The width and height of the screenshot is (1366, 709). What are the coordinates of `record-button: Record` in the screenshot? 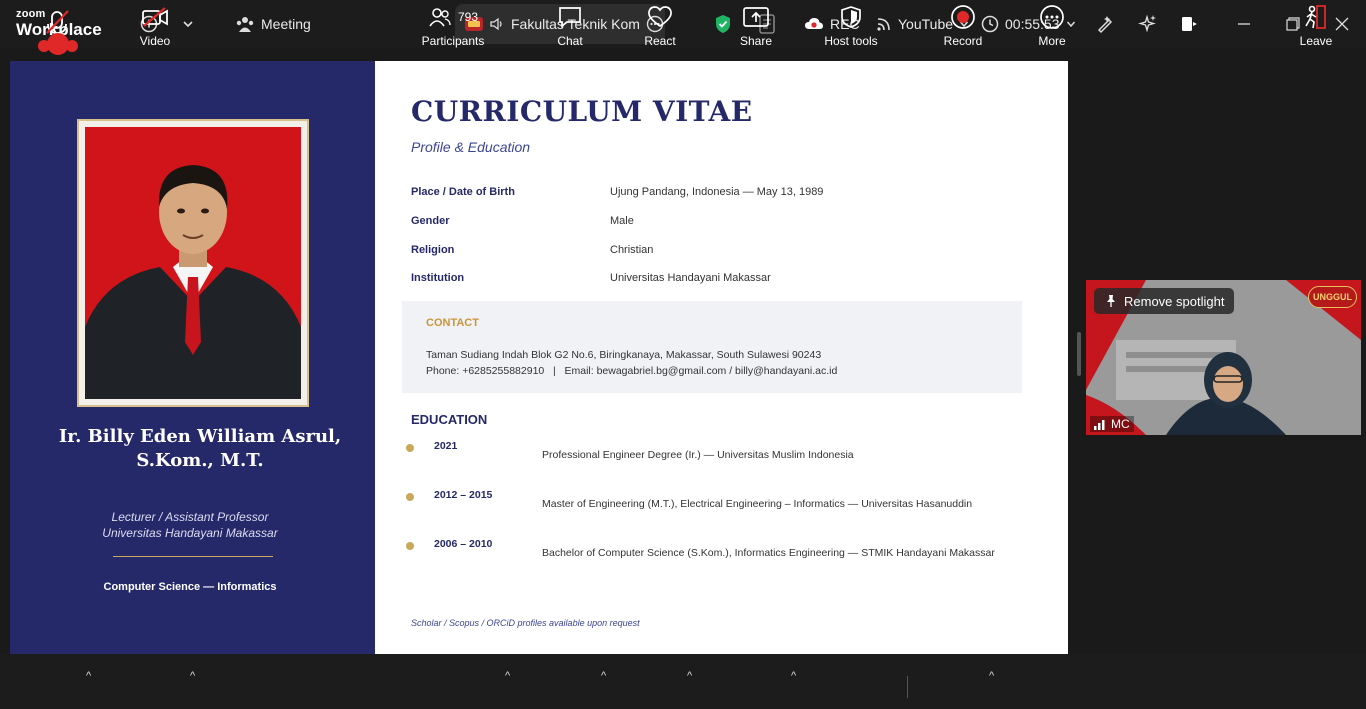 It's located at (963, 27).